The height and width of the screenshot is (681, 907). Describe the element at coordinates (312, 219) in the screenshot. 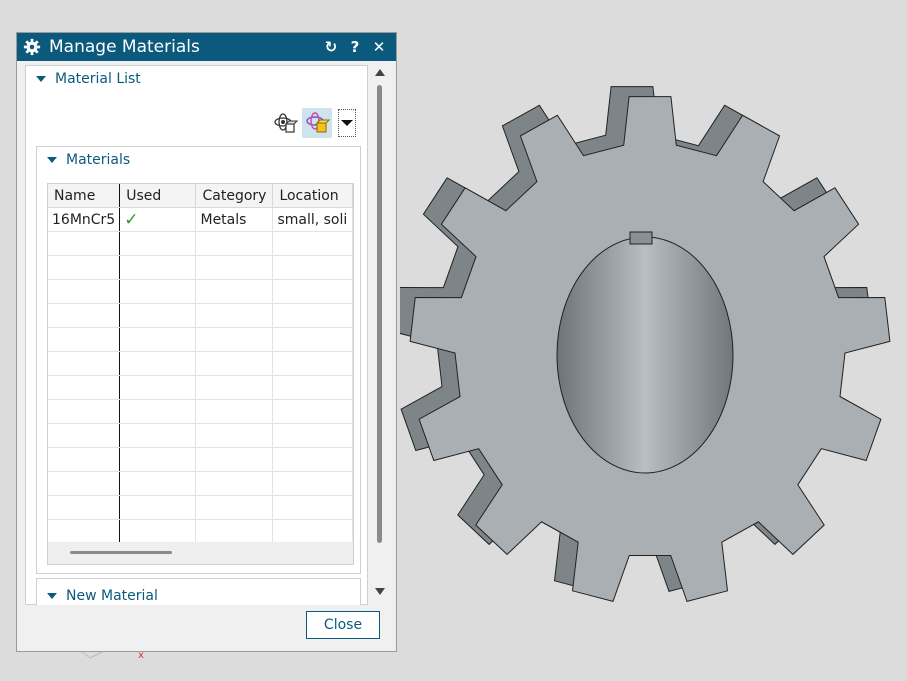

I see `cell-location: small, soli` at that location.